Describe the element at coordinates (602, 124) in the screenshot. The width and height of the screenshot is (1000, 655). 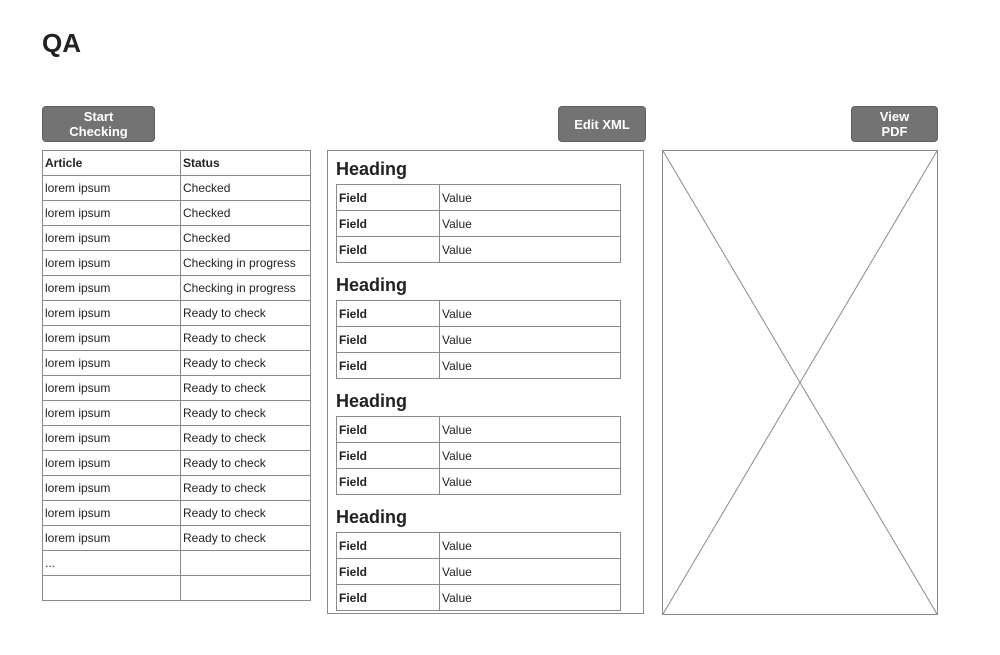
I see `edit-xml-button: Edit XML` at that location.